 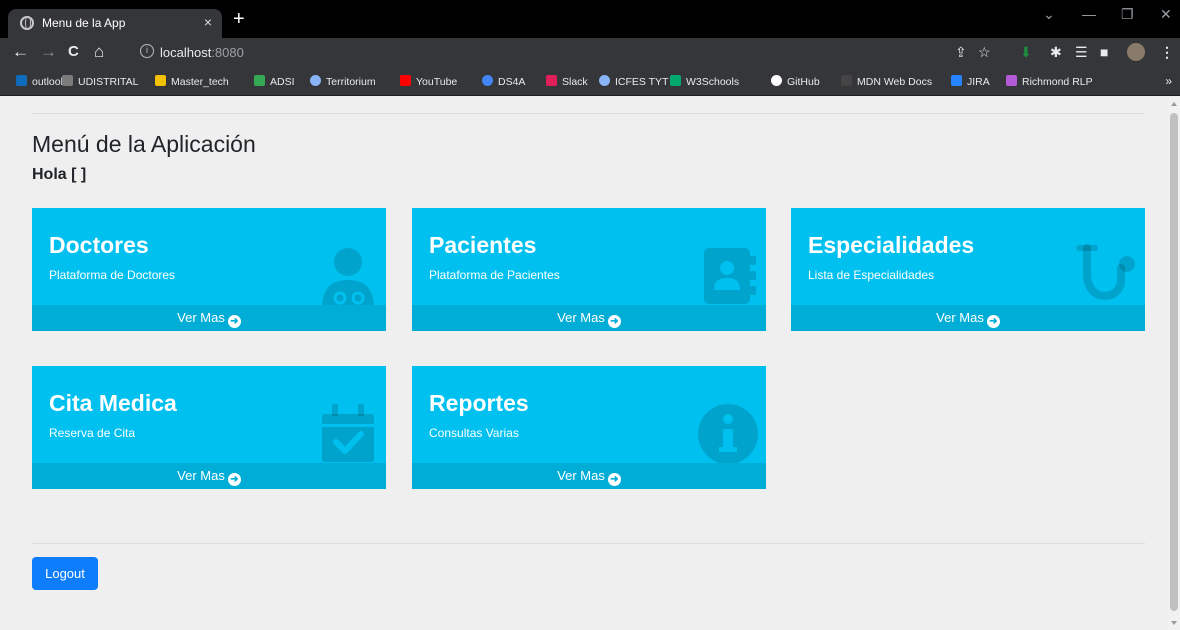 What do you see at coordinates (588, 113) in the screenshot?
I see `top-divider` at bounding box center [588, 113].